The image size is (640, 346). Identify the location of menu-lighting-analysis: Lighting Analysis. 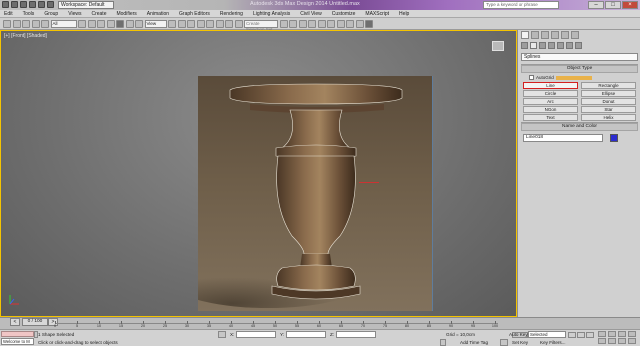
(271, 14).